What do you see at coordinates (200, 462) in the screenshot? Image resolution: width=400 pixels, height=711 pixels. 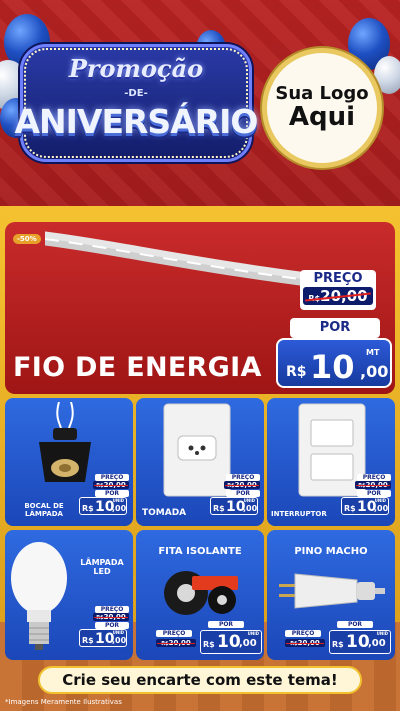 I see `product-card-tomada: TOMADA PREÇO R$20,00 POR R$ 10,00 UNID` at bounding box center [200, 462].